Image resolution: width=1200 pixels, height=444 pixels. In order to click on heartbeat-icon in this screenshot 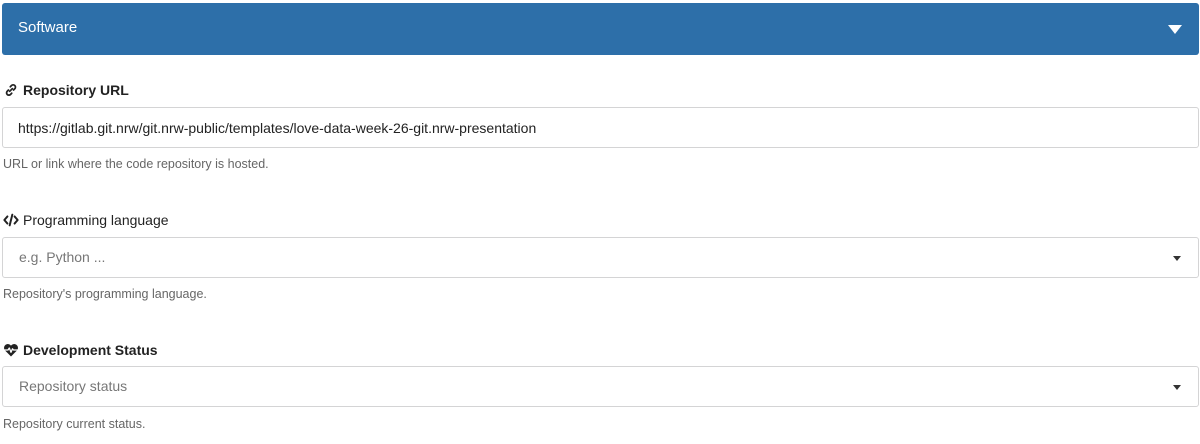, I will do `click(11, 350)`.